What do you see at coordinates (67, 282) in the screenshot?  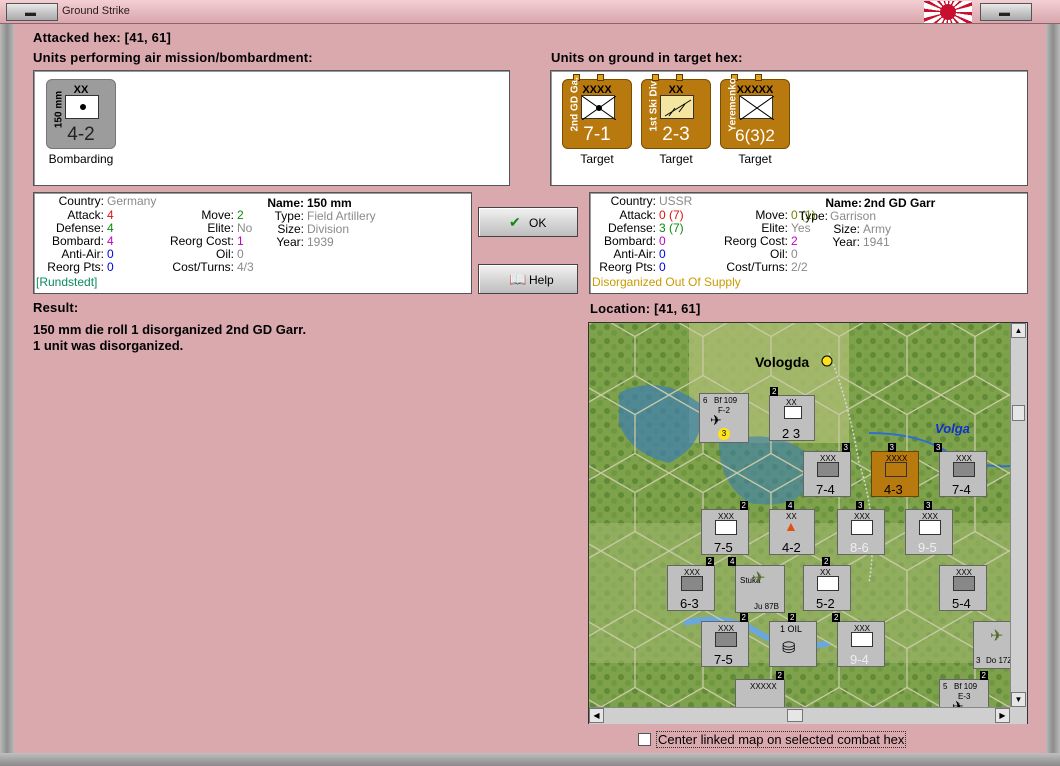 I see `commander-name: [Rundstedt]` at bounding box center [67, 282].